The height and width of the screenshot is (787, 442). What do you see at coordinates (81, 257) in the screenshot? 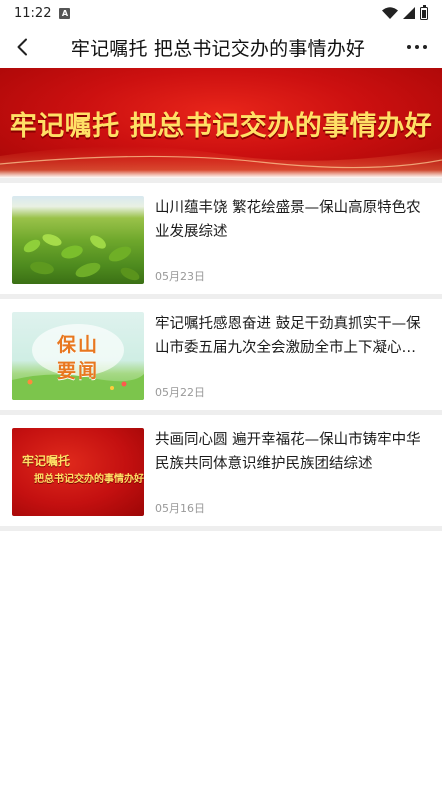
I see `tea-field-image` at bounding box center [81, 257].